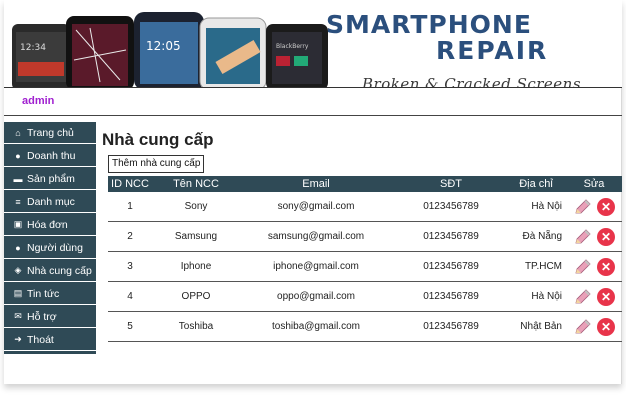  Describe the element at coordinates (18, 316) in the screenshot. I see `envelope-icon: ✉` at that location.